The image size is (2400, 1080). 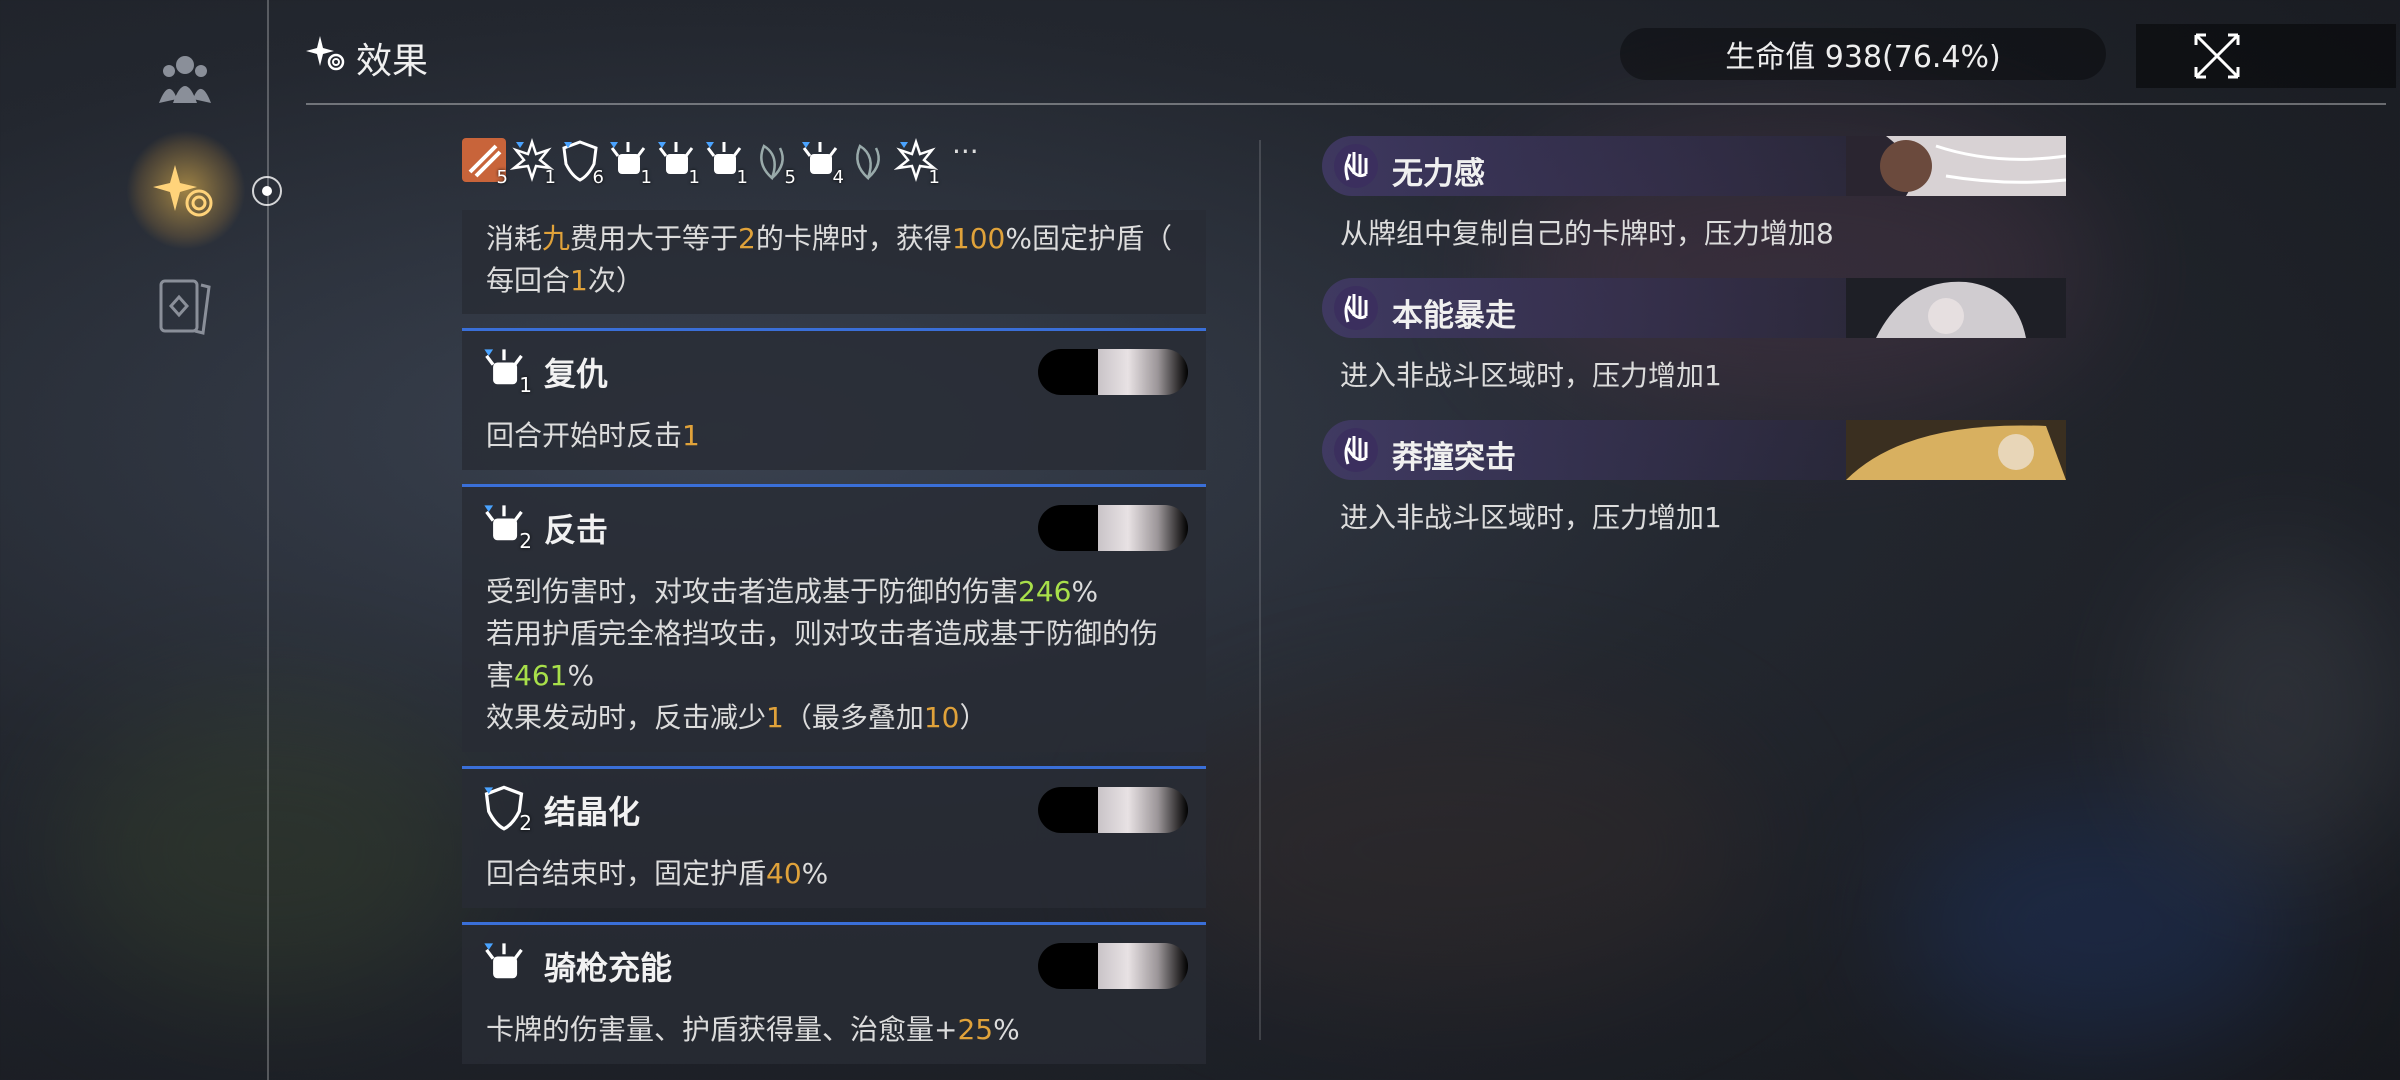 I want to click on debuff-tag-reckless: 莽撞突击, so click(x=1694, y=450).